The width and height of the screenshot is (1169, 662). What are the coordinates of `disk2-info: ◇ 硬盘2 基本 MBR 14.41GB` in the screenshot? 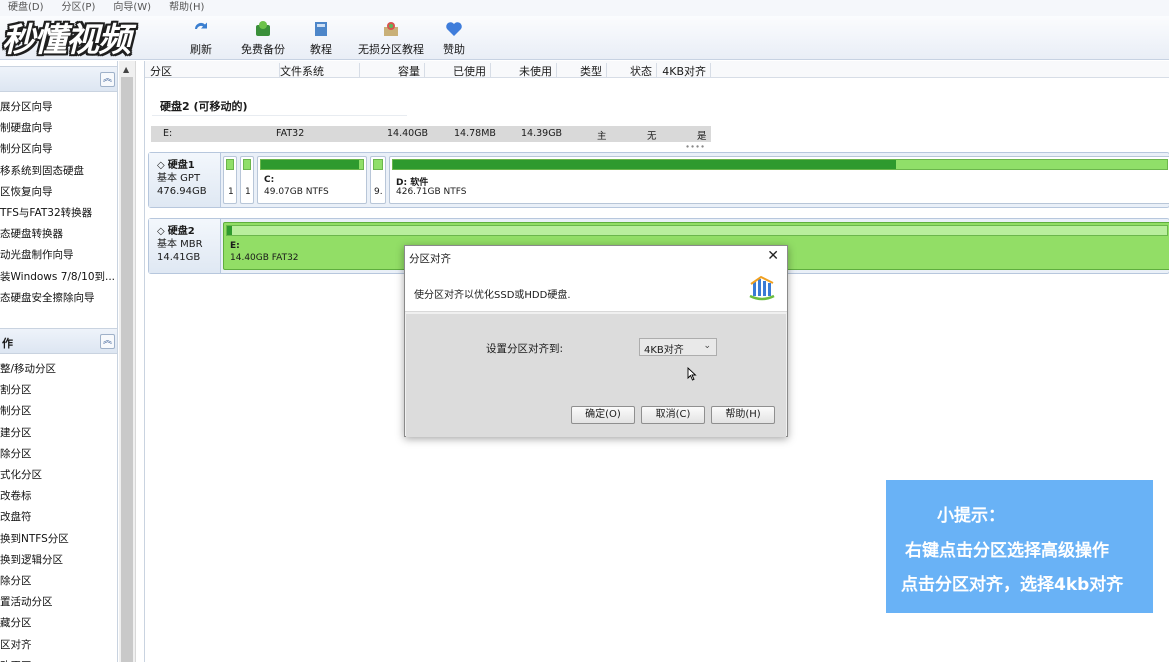 It's located at (185, 246).